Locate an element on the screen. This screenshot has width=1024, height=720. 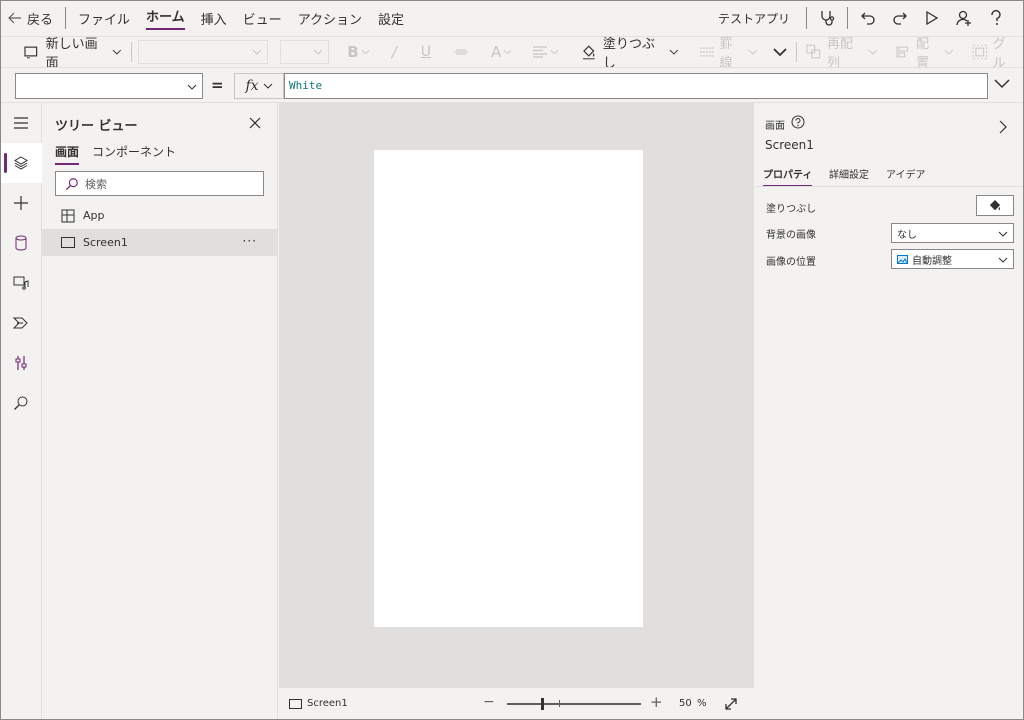
fit-to-window-button is located at coordinates (731, 705).